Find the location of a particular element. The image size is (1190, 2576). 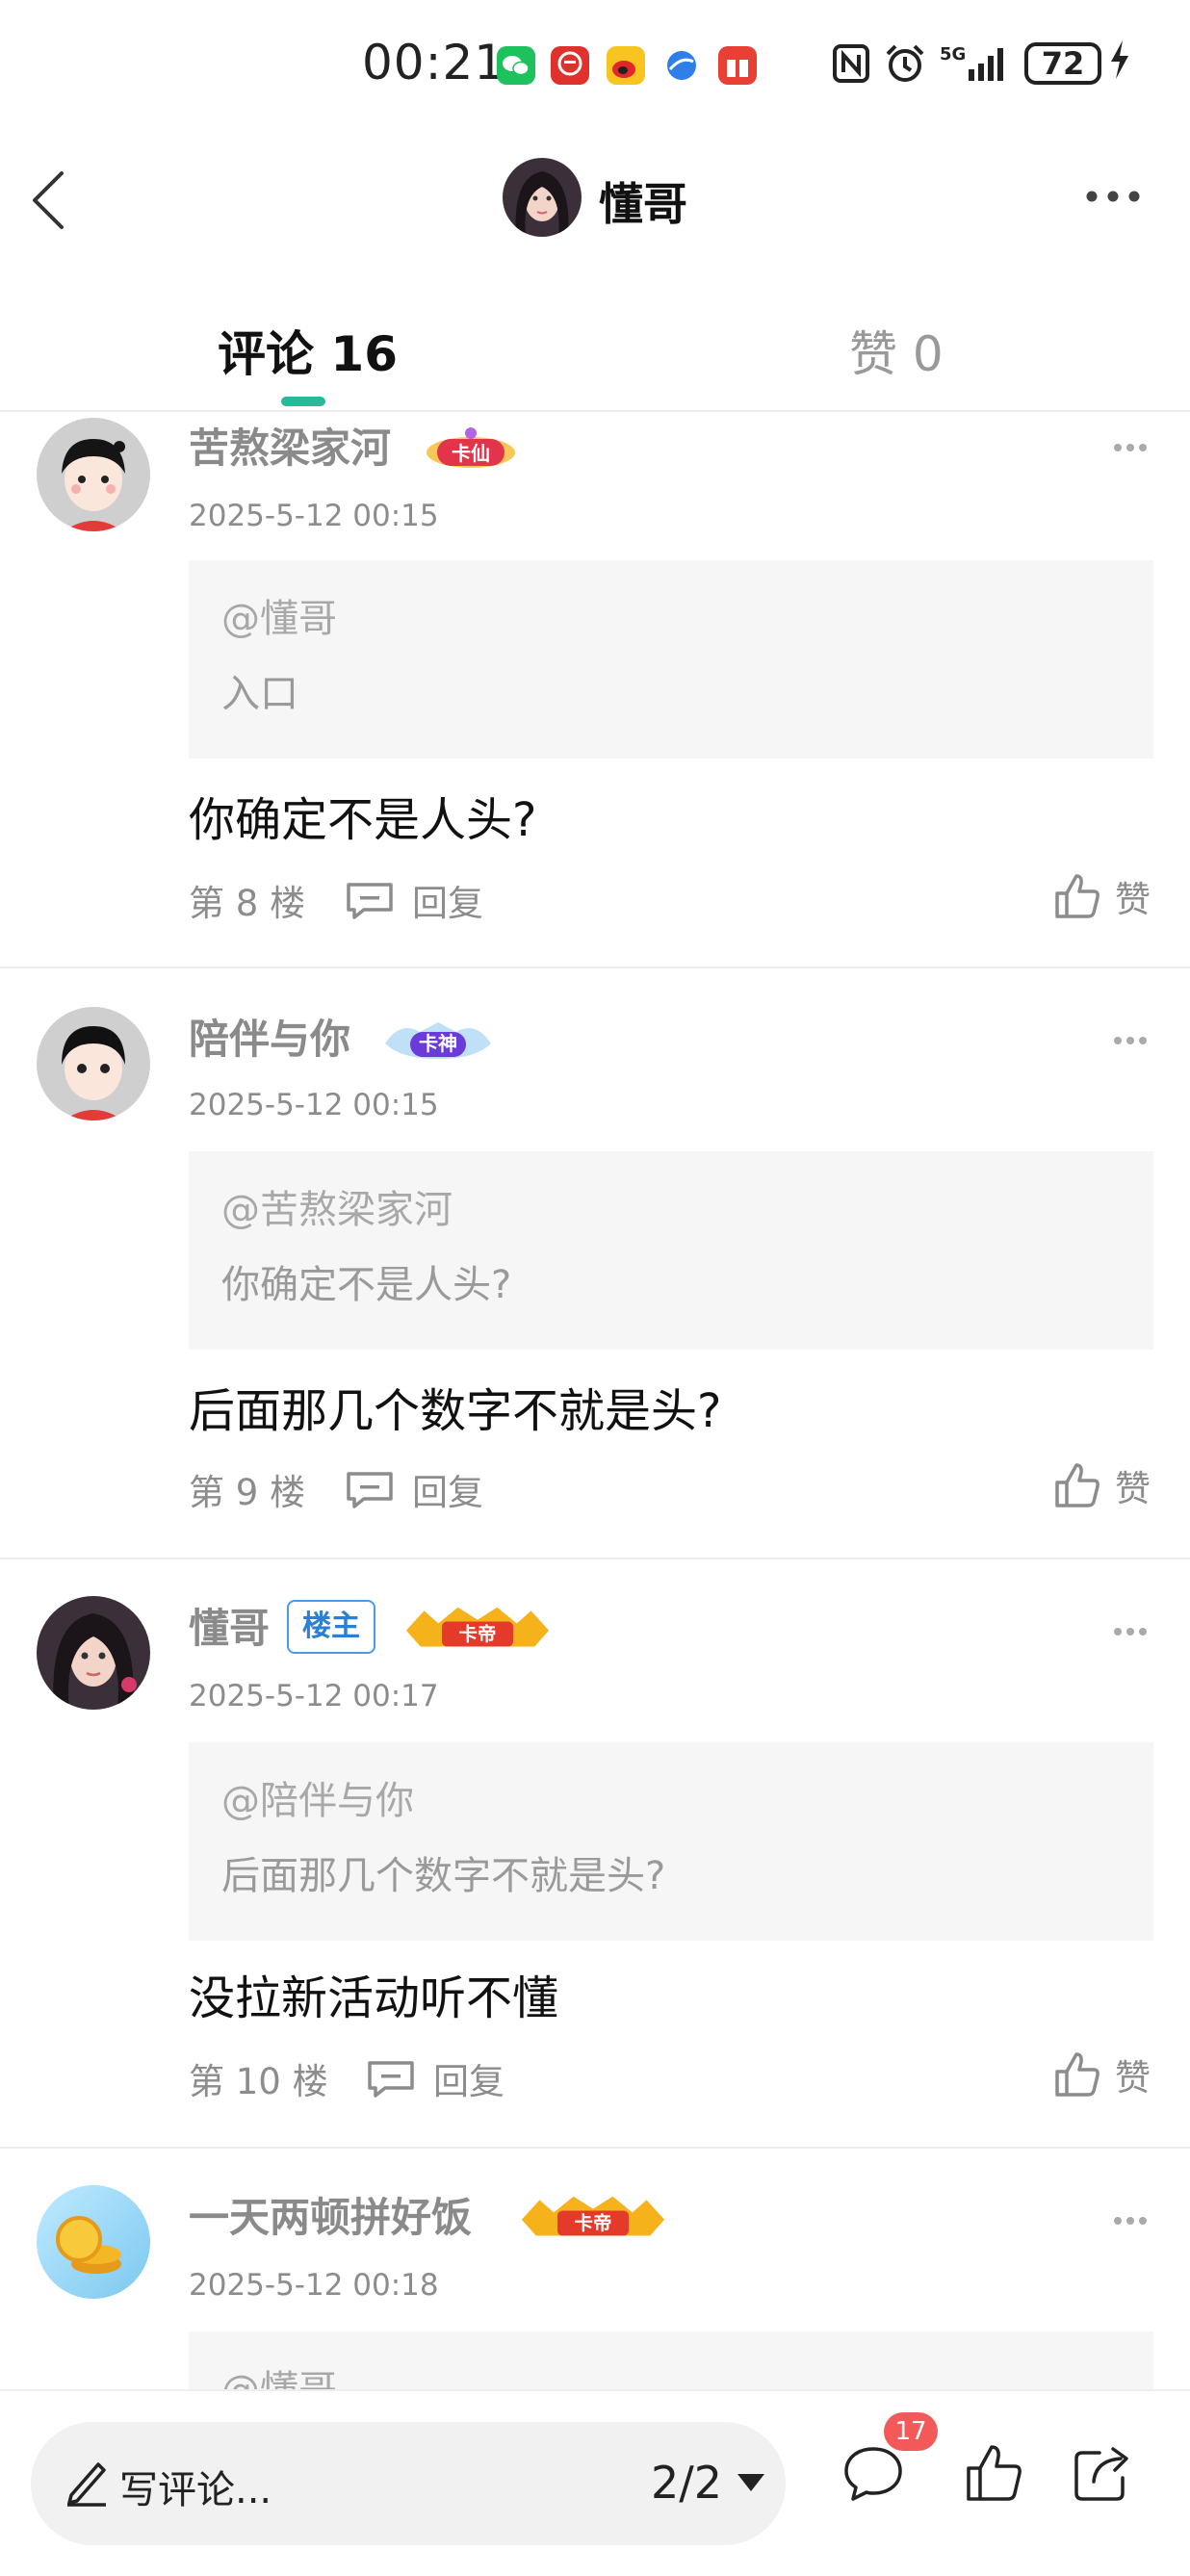

battery-indicator: 72 is located at coordinates (1063, 64).